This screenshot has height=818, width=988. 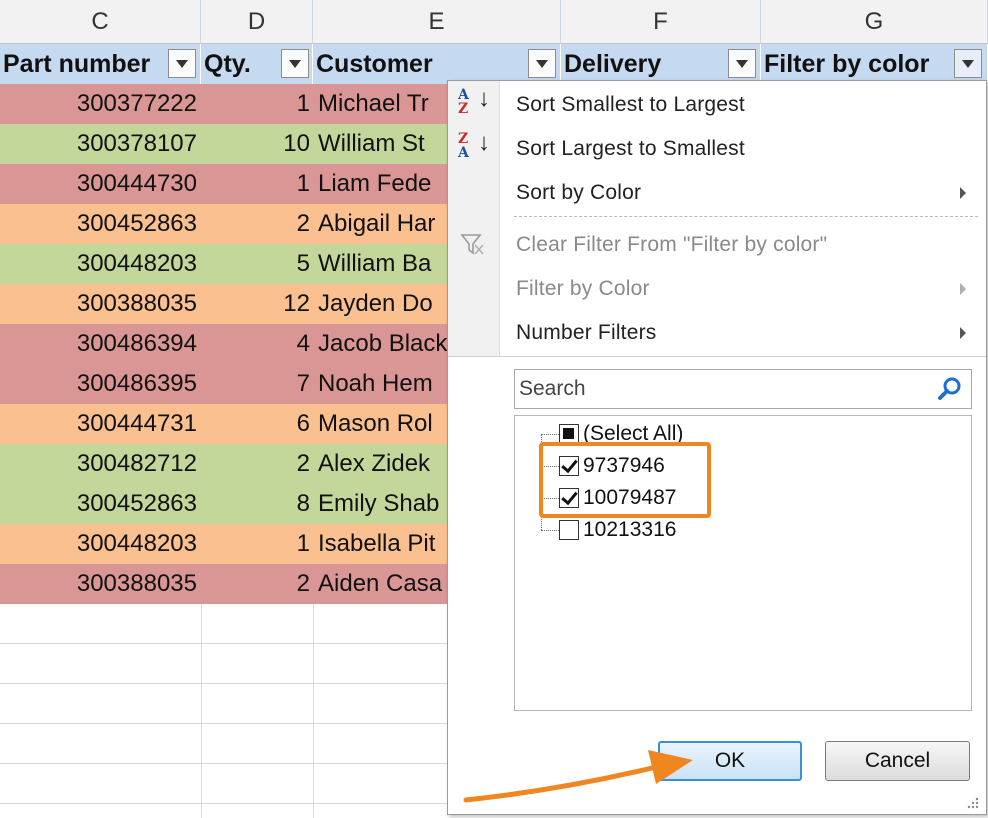 I want to click on customer-filter-button, so click(x=542, y=63).